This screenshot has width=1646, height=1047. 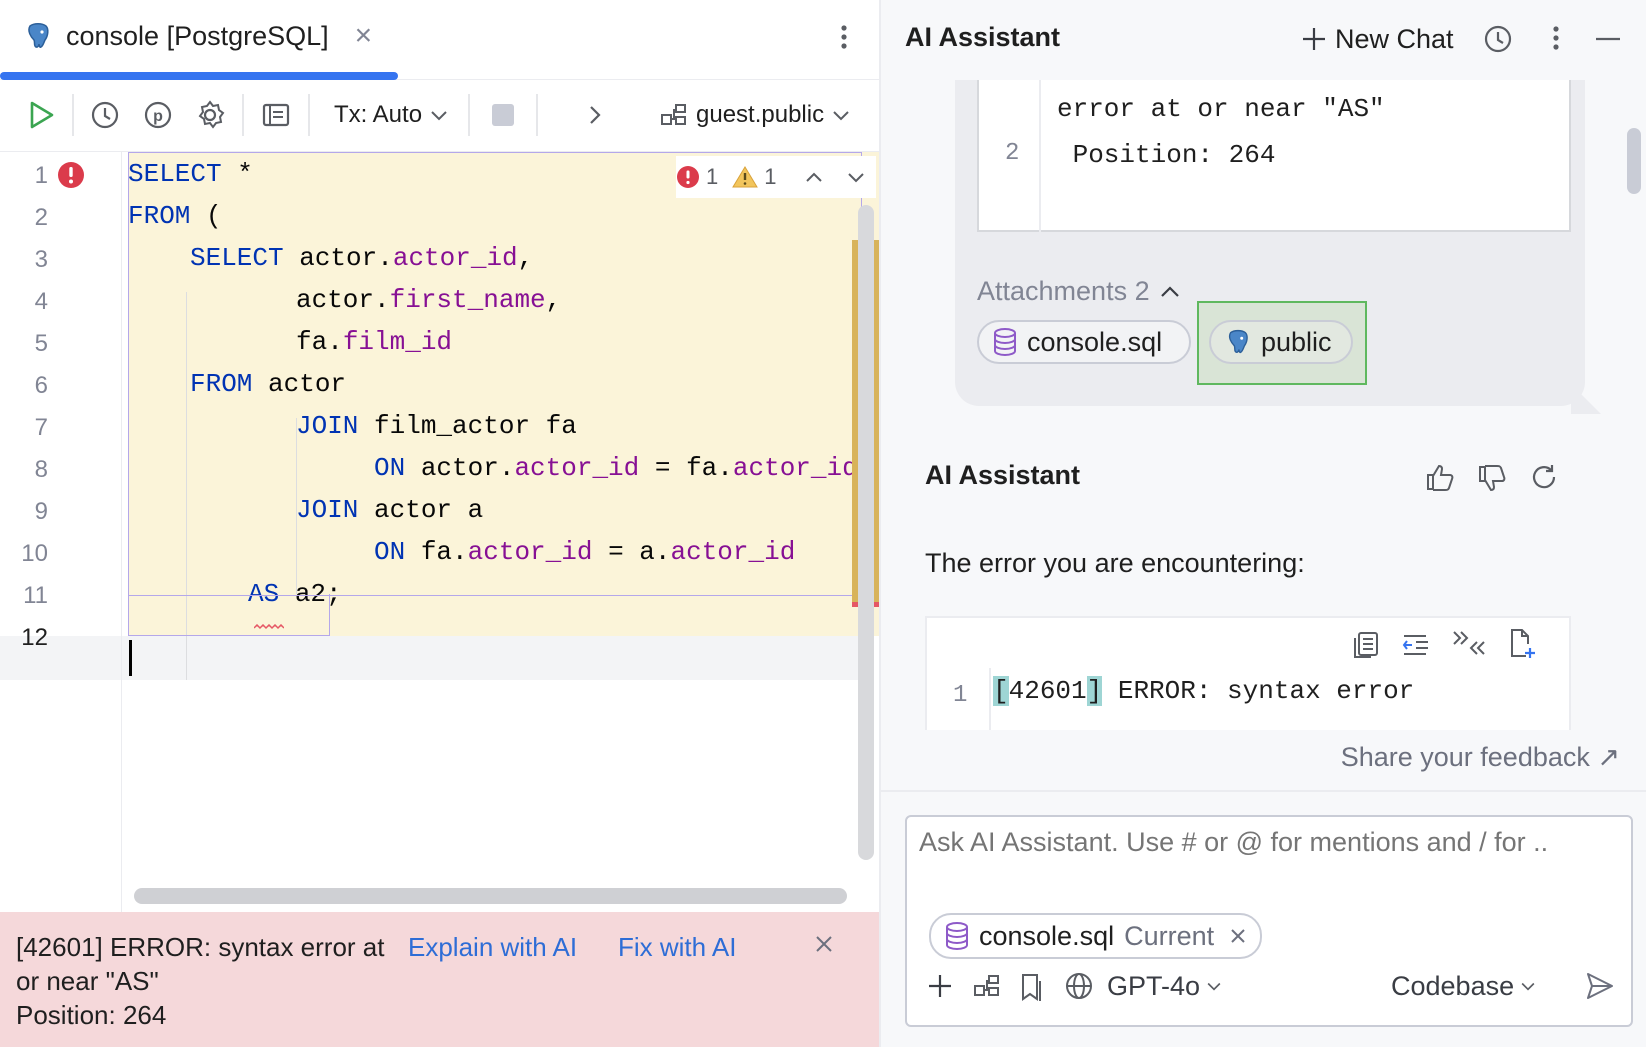 I want to click on code-line: [42601] ERROR: syntax error, so click(x=1203, y=691).